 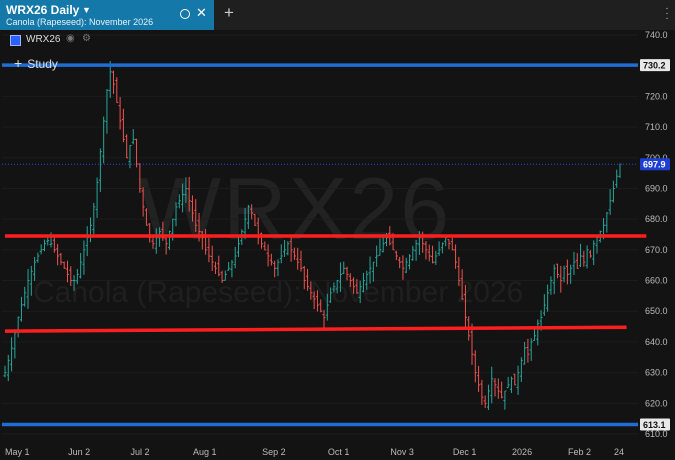 What do you see at coordinates (656, 403) in the screenshot?
I see `y-tick-label: 620.0` at bounding box center [656, 403].